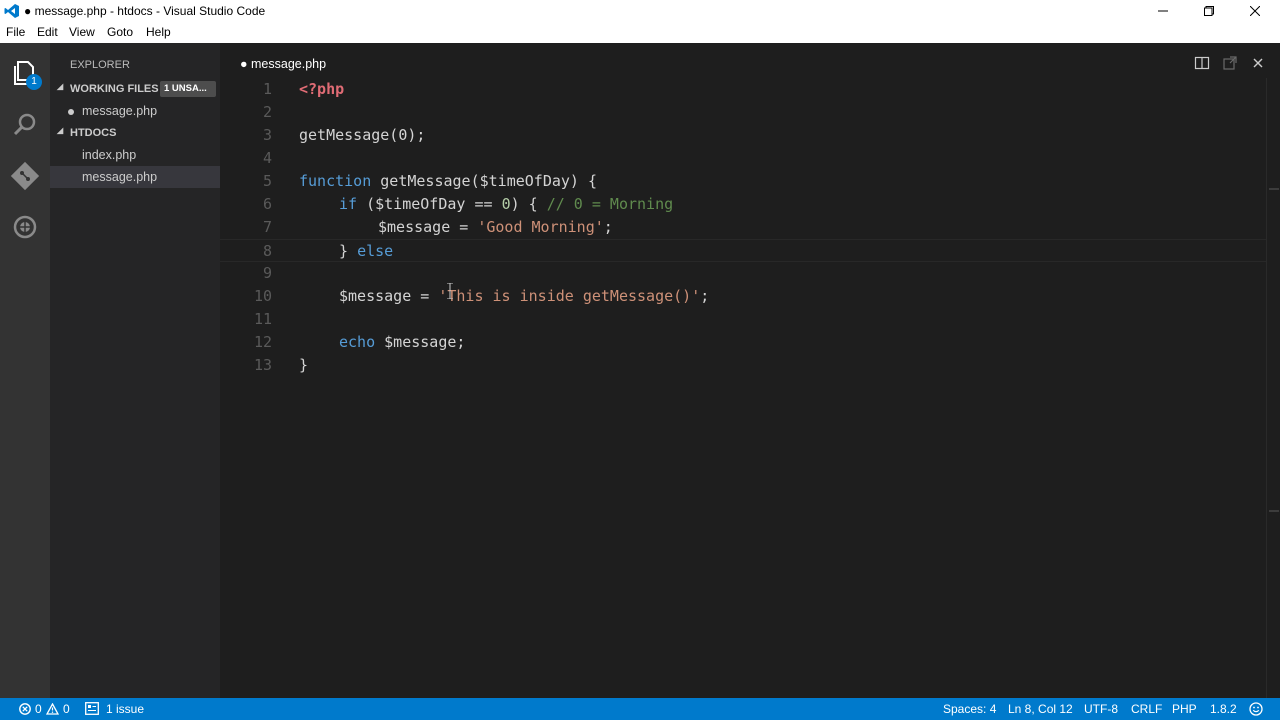 Image resolution: width=1280 pixels, height=720 pixels. Describe the element at coordinates (47, 32) in the screenshot. I see `menu-edit: Edit` at that location.